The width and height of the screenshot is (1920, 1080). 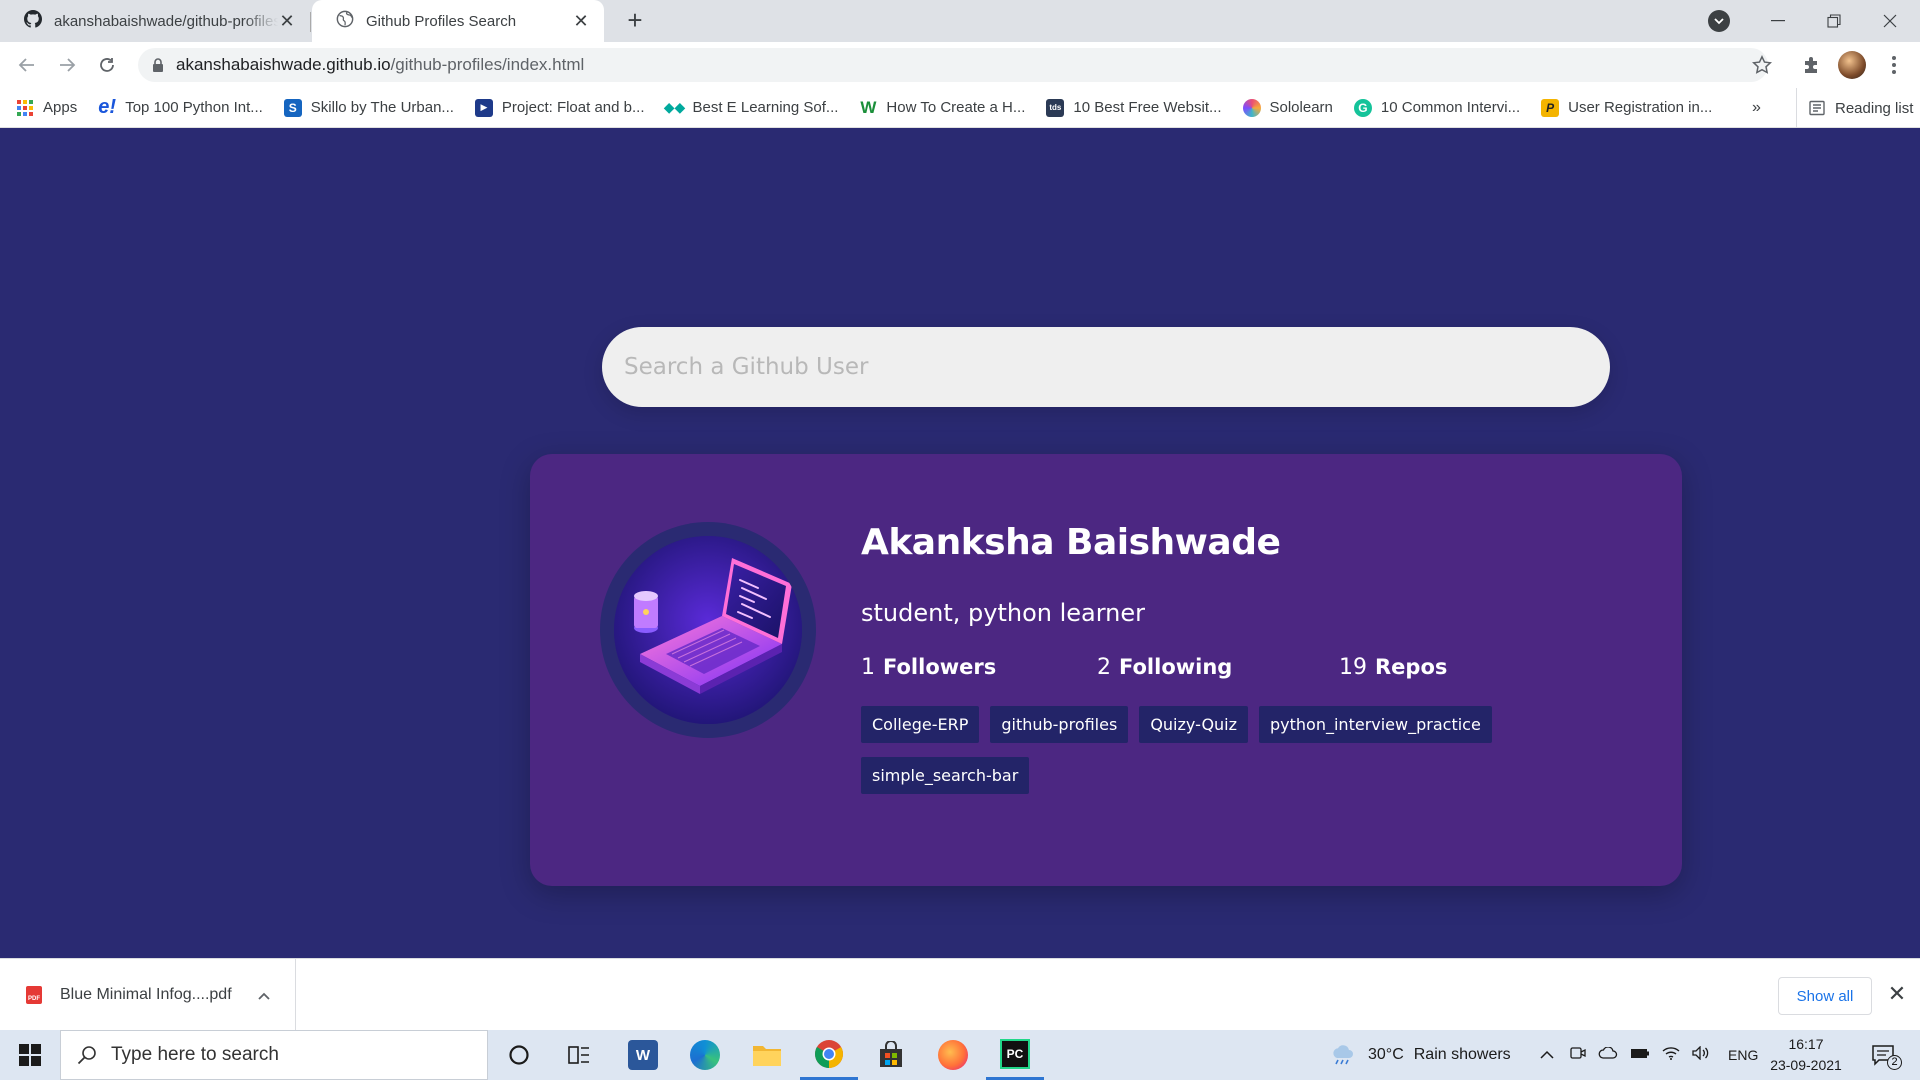 What do you see at coordinates (1762, 65) in the screenshot?
I see `bookmark-star-button` at bounding box center [1762, 65].